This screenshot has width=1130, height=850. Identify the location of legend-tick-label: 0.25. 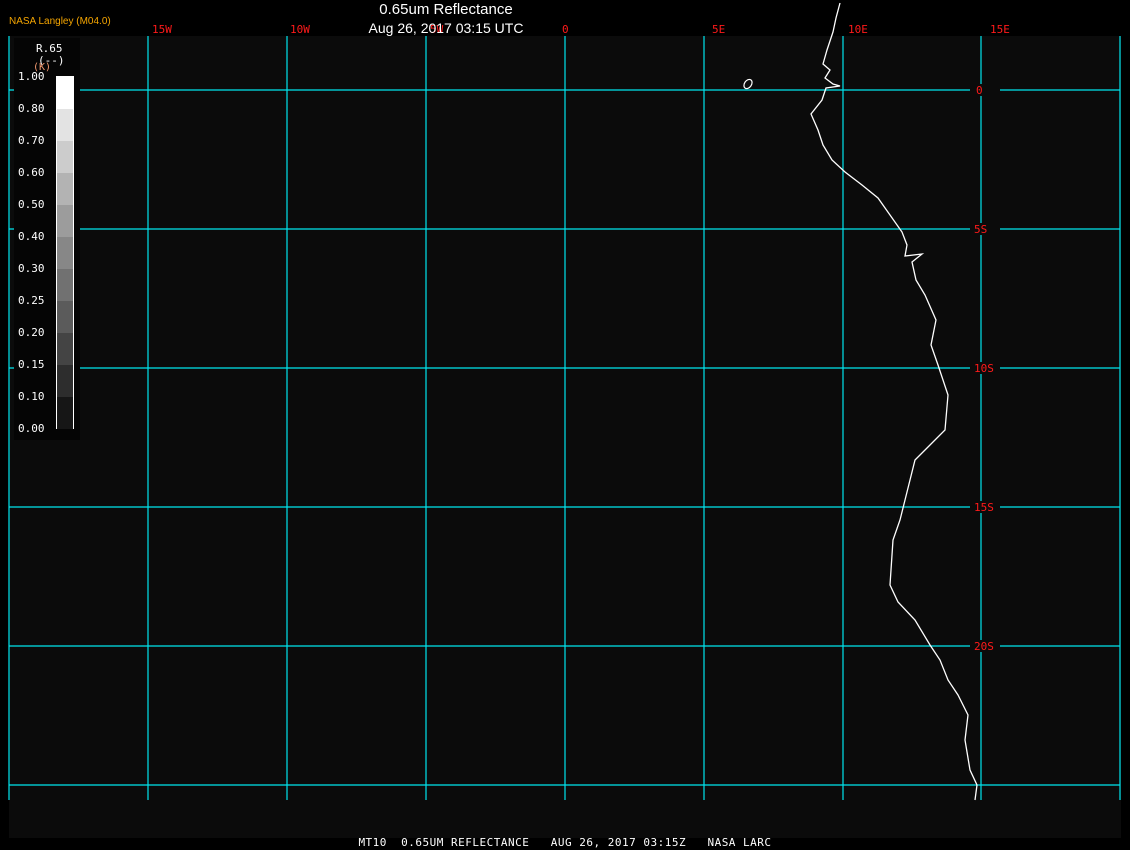
(31, 300).